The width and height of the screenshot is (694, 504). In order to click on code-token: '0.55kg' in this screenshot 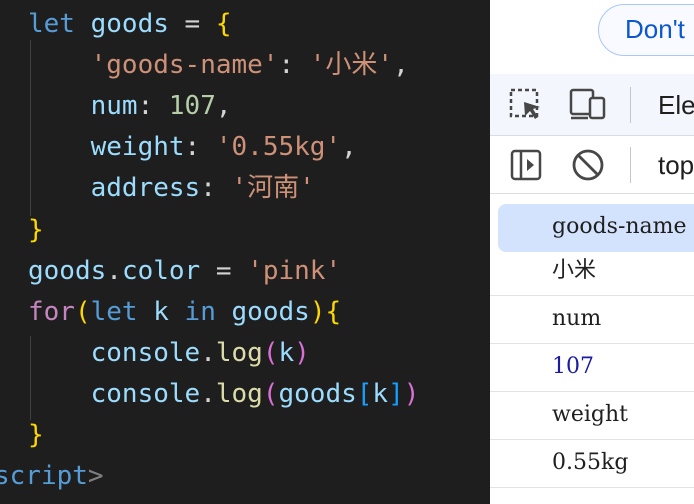, I will do `click(278, 147)`.